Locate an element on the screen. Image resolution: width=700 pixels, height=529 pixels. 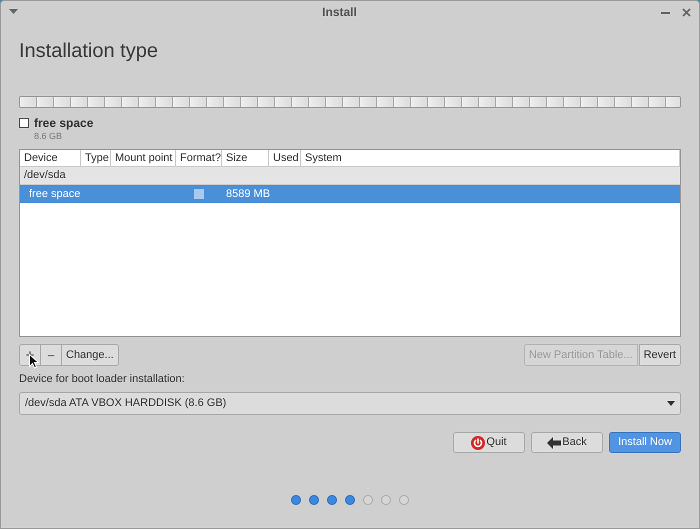
column-header: Size is located at coordinates (245, 158).